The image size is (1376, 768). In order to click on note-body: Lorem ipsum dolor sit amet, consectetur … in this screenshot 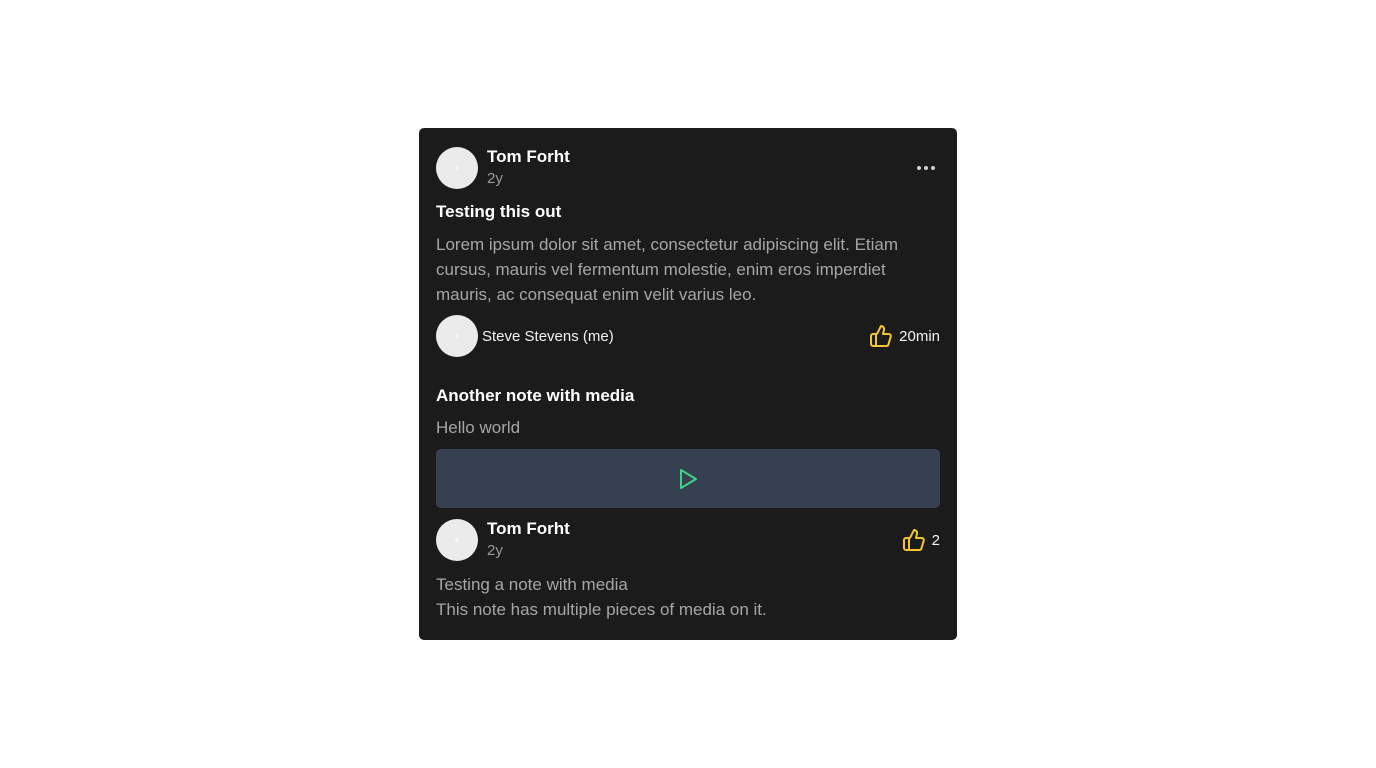, I will do `click(667, 269)`.